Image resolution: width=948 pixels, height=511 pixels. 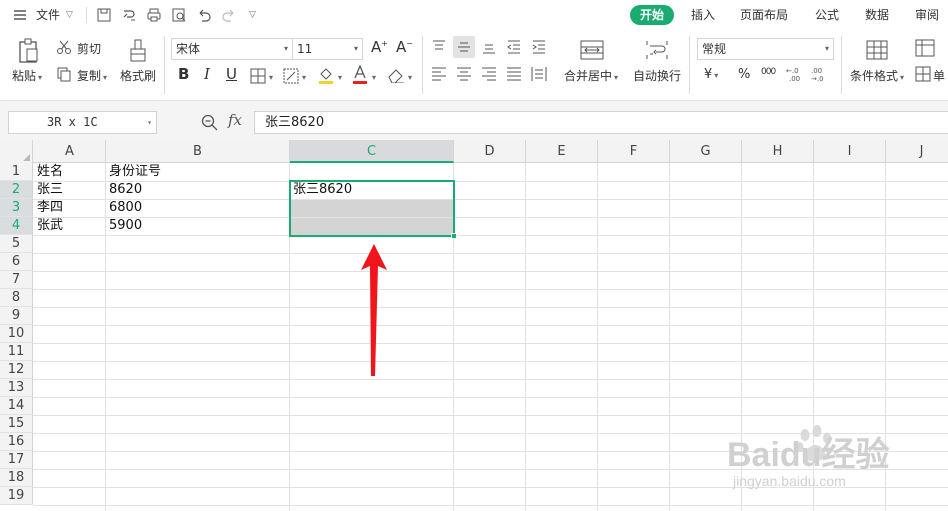 What do you see at coordinates (634, 151) in the screenshot?
I see `column-header-f: F` at bounding box center [634, 151].